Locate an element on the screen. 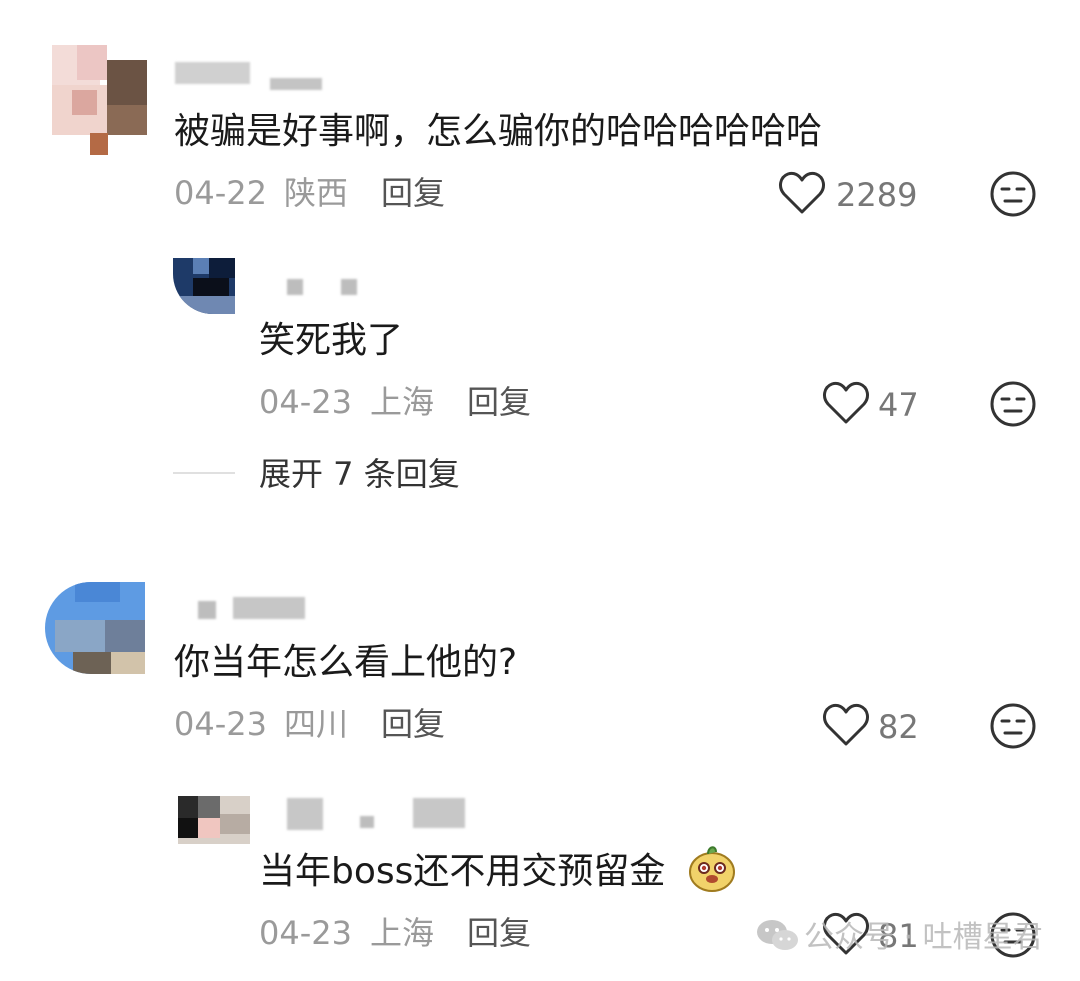  comment-date: 04-22 is located at coordinates (220, 193).